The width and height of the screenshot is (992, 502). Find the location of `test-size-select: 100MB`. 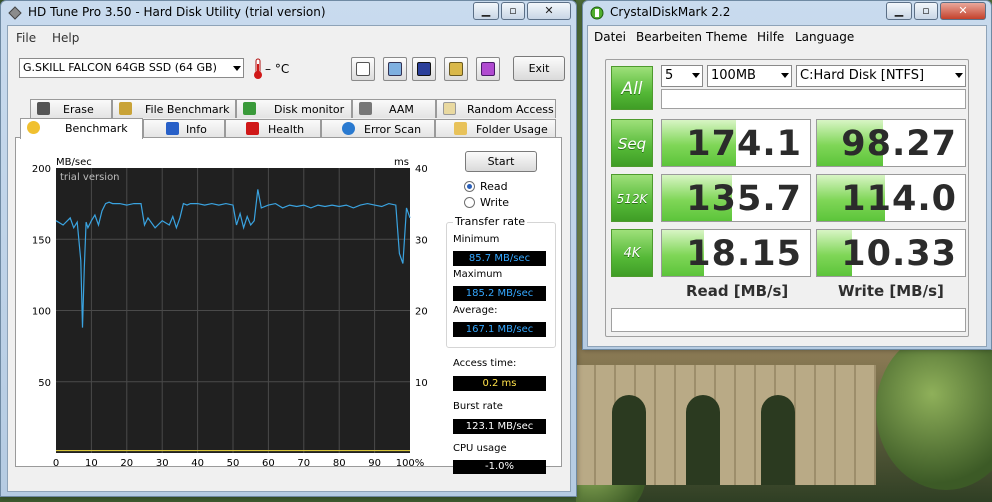

test-size-select: 100MB is located at coordinates (749, 76).